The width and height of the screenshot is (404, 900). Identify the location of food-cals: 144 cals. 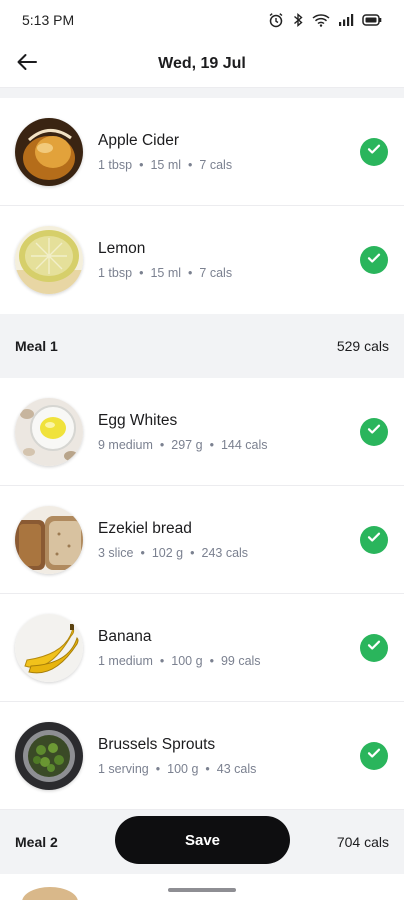
(244, 444).